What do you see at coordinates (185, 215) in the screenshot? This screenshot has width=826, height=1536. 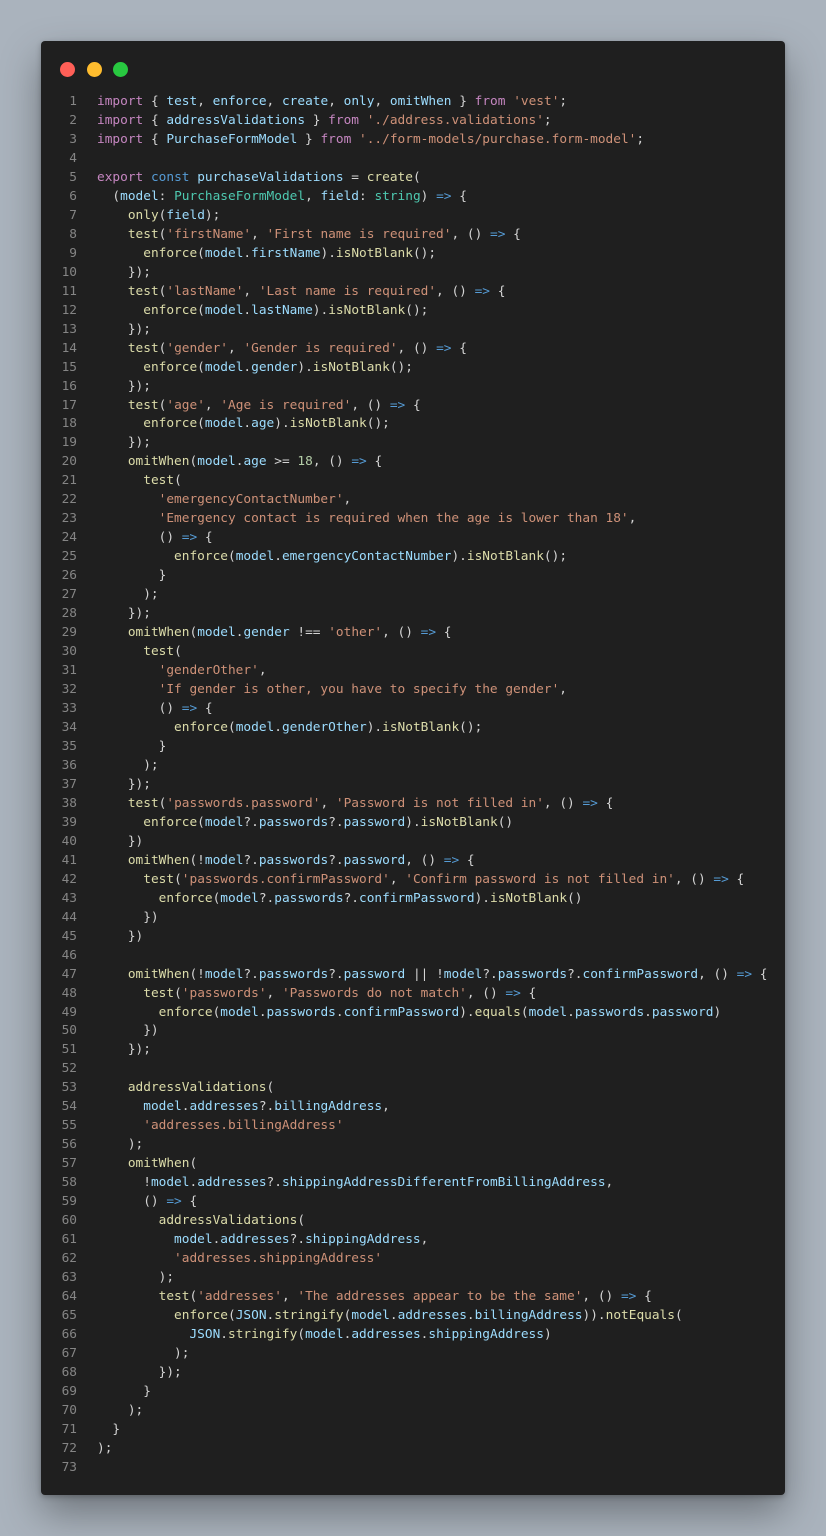 I see `code-token: field` at bounding box center [185, 215].